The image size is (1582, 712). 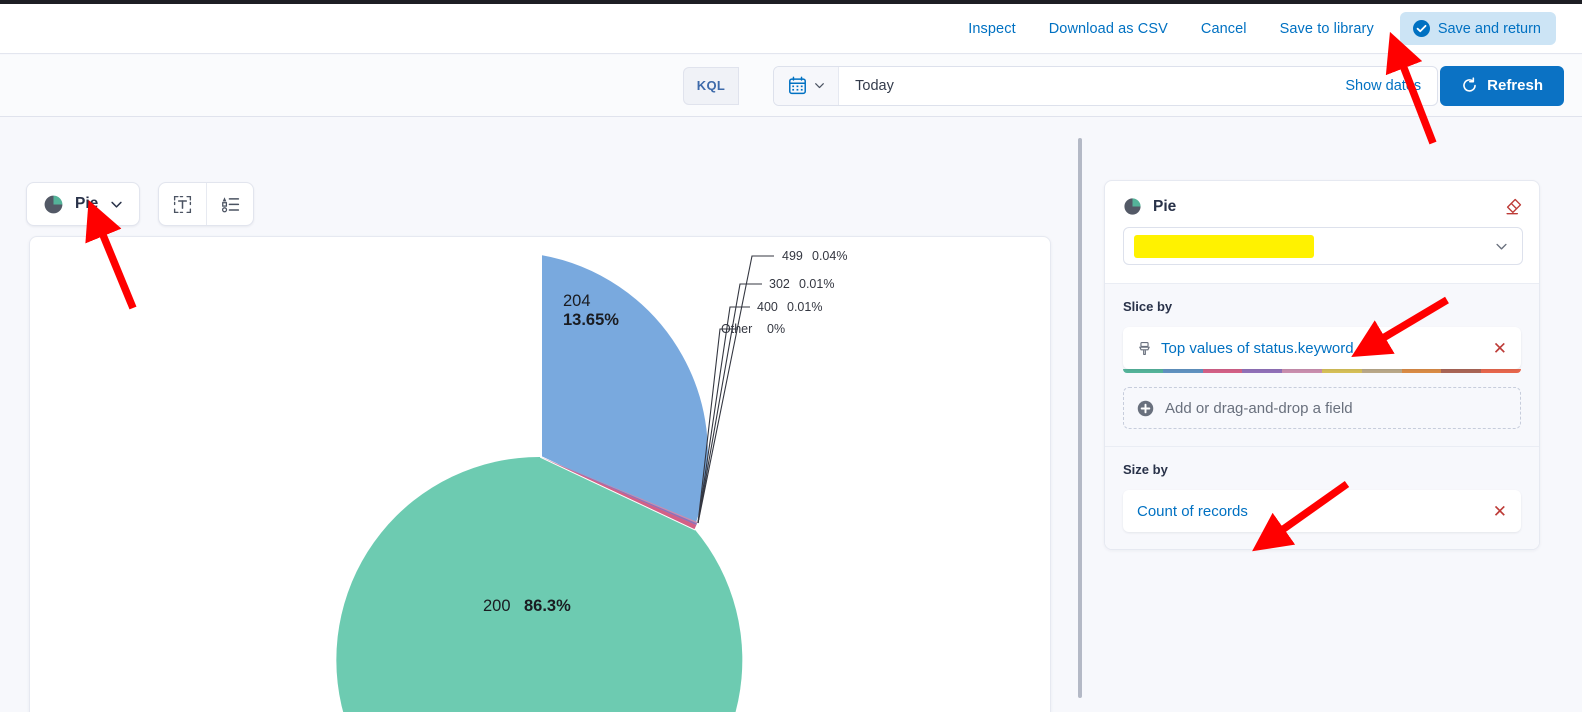 I want to click on legend-options-button, so click(x=229, y=204).